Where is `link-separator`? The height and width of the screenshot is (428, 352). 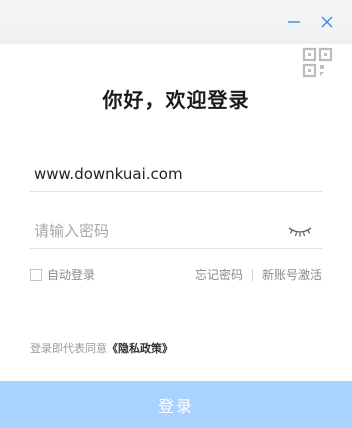 link-separator is located at coordinates (252, 274).